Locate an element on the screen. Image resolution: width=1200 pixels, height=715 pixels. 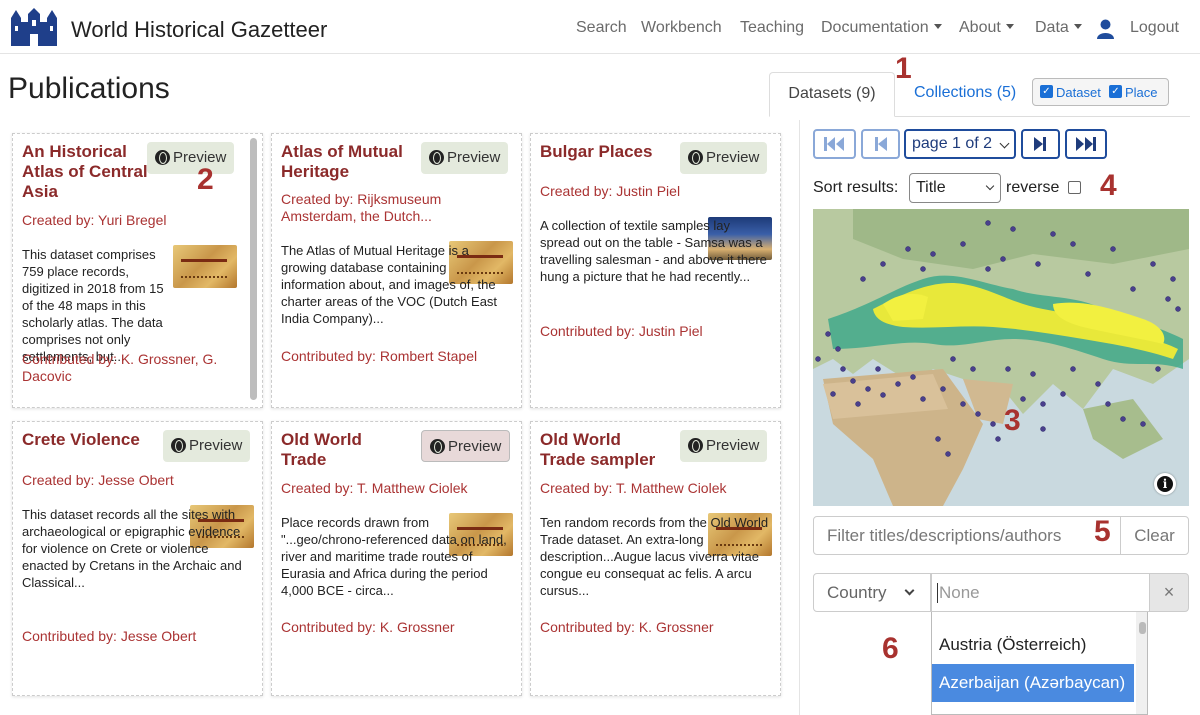
first-page-button is located at coordinates (834, 144).